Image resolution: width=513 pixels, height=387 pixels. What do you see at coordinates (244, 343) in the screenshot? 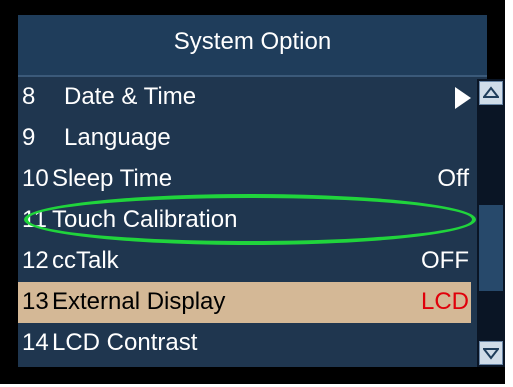
I see `menu-item-lcd-contrast: 14 LCD Contrast` at bounding box center [244, 343].